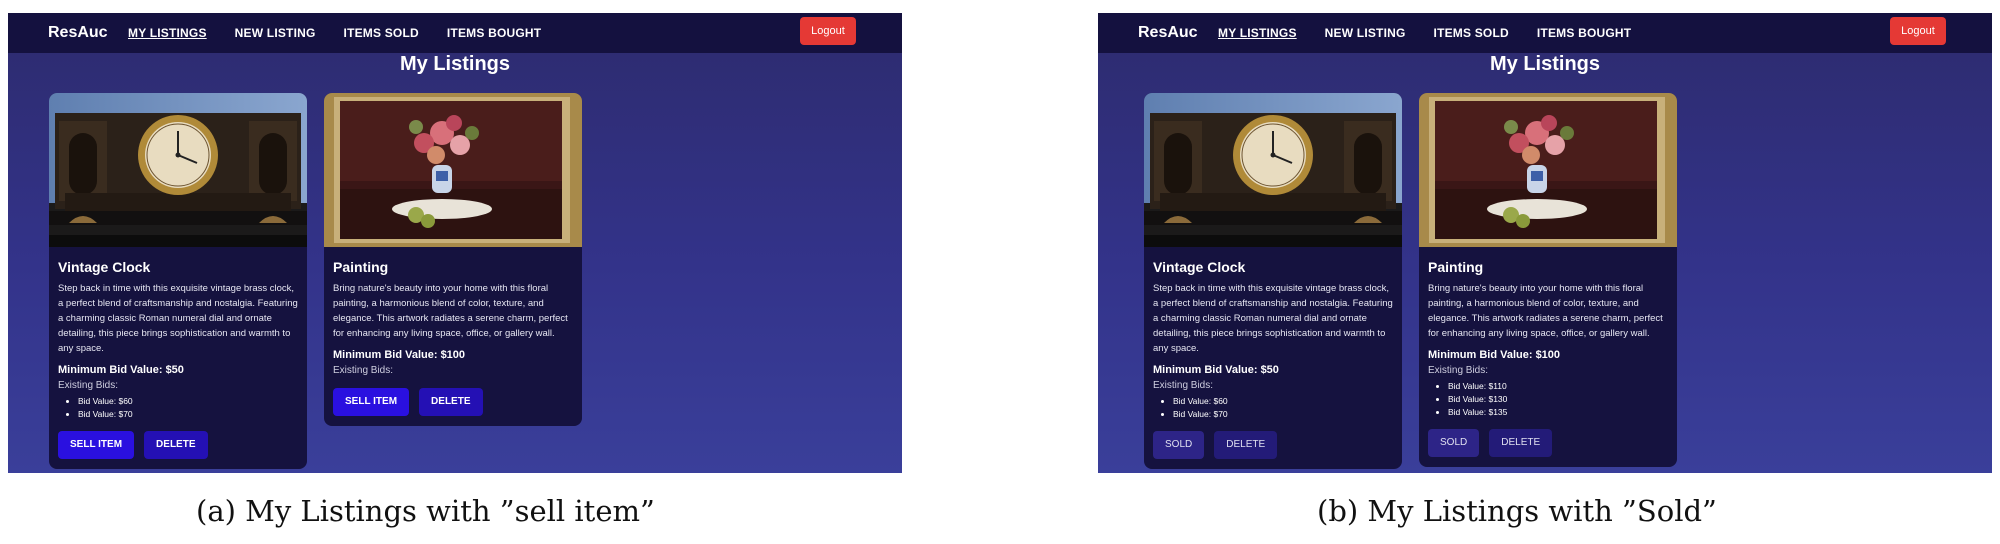 The image size is (2000, 544). I want to click on bid-item: Bid Value: $130, so click(1558, 399).